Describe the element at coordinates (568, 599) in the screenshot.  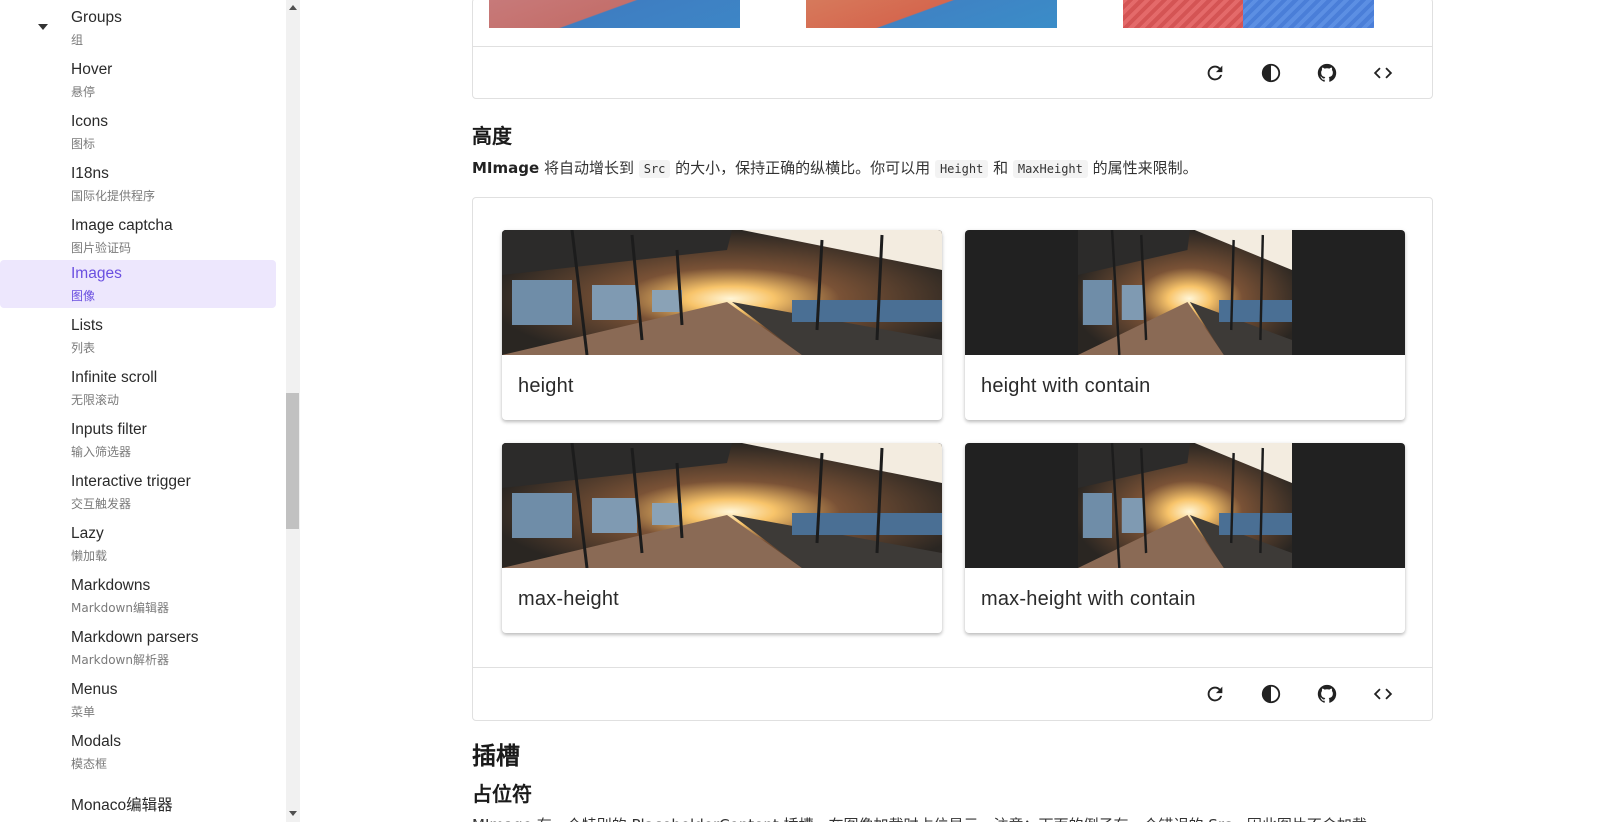
I see `card-title: max-height` at that location.